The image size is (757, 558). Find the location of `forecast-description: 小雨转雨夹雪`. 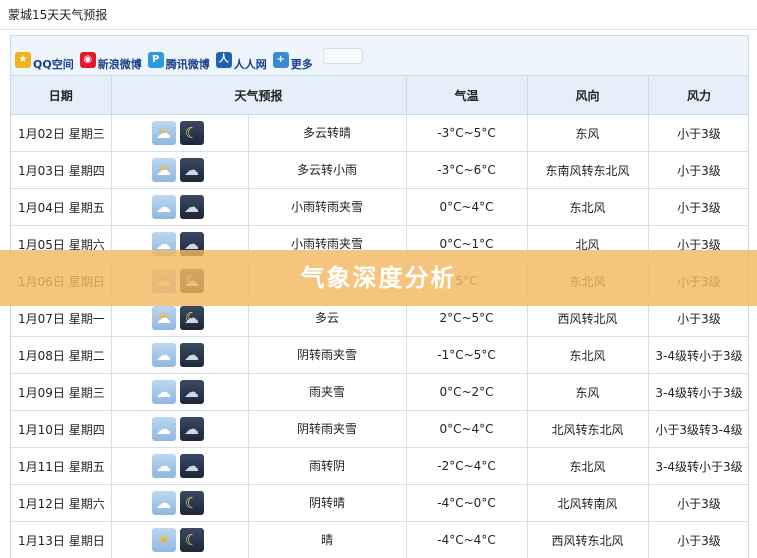

forecast-description: 小雨转雨夹雪 is located at coordinates (326, 207).